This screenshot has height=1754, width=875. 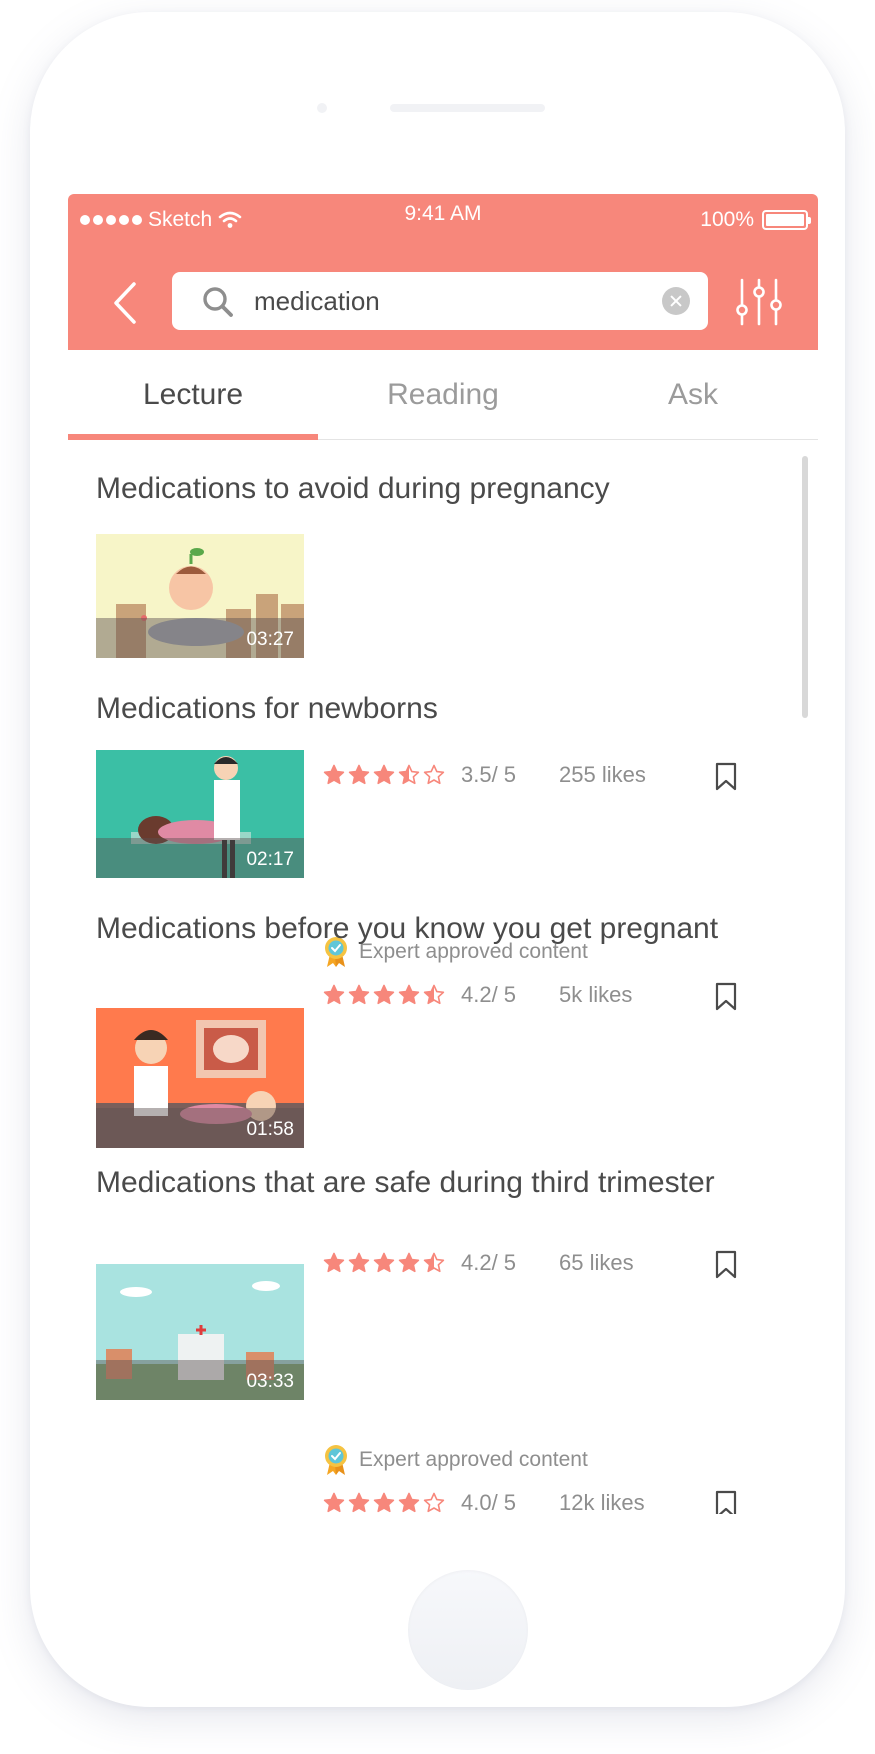 What do you see at coordinates (468, 1630) in the screenshot?
I see `home-button` at bounding box center [468, 1630].